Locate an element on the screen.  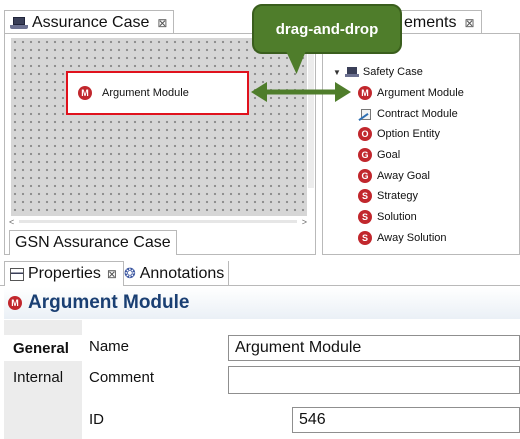
tree-item-label: Solution is located at coordinates (397, 217).